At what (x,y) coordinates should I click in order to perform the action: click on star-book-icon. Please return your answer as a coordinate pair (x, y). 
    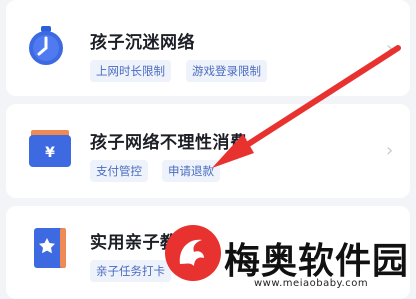
    Looking at the image, I should click on (50, 248).